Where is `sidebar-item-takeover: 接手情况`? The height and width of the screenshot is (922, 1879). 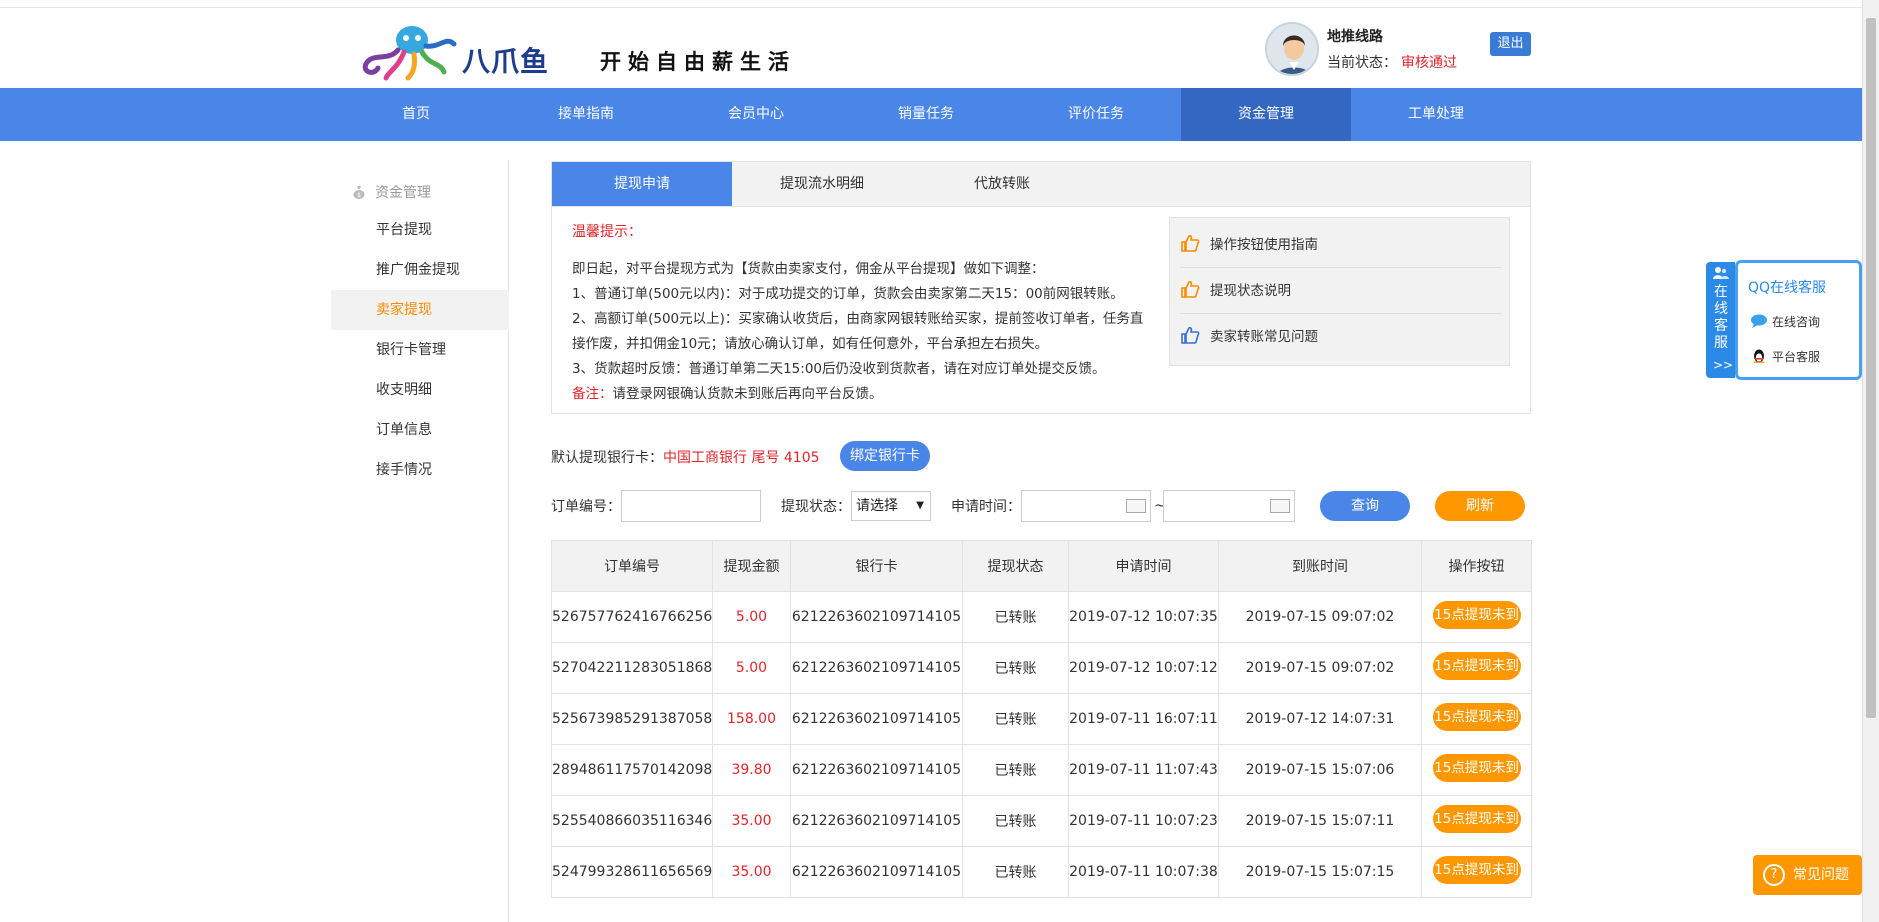 sidebar-item-takeover: 接手情况 is located at coordinates (420, 470).